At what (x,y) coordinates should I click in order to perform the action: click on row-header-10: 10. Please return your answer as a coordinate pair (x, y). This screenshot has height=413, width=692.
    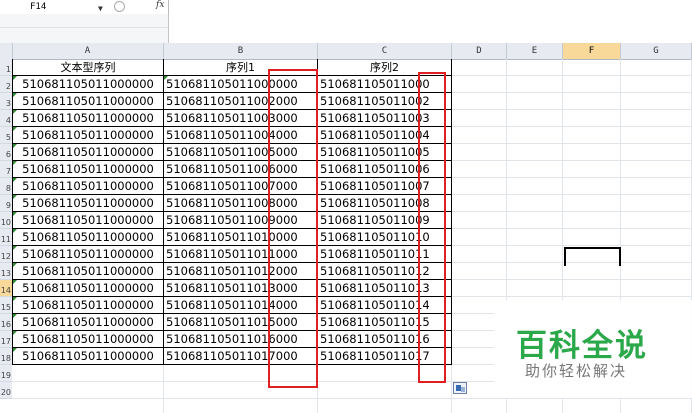
    Looking at the image, I should click on (6, 220).